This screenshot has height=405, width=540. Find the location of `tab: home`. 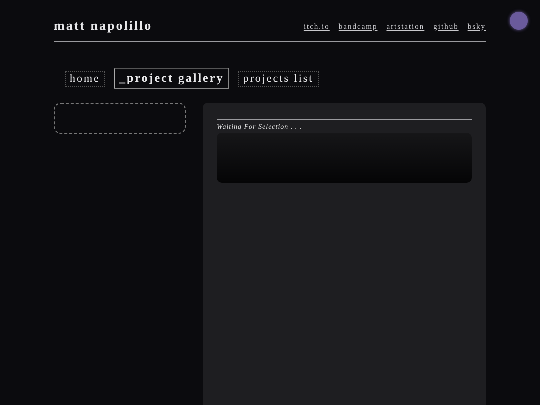

tab: home is located at coordinates (85, 78).